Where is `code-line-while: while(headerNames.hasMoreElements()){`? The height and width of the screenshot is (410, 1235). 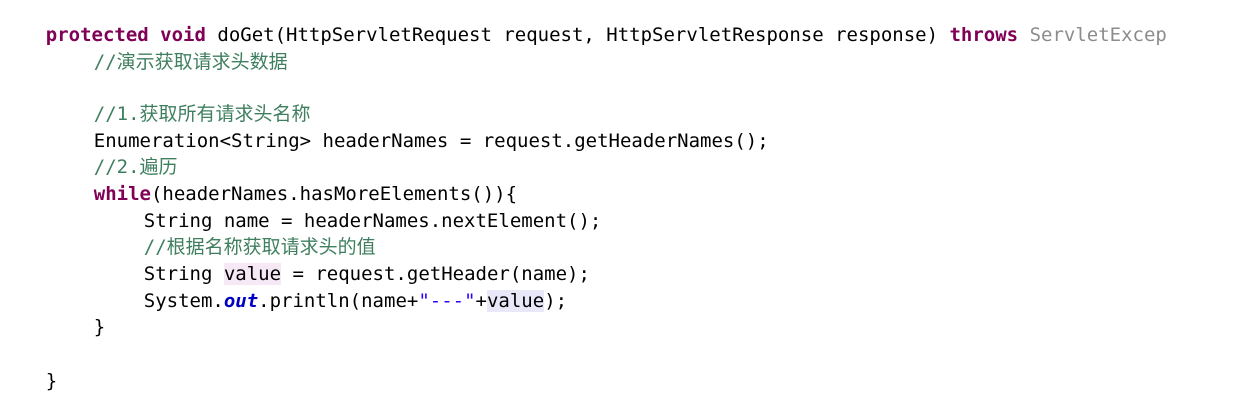 code-line-while: while(headerNames.hasMoreElements()){ is located at coordinates (282, 180).